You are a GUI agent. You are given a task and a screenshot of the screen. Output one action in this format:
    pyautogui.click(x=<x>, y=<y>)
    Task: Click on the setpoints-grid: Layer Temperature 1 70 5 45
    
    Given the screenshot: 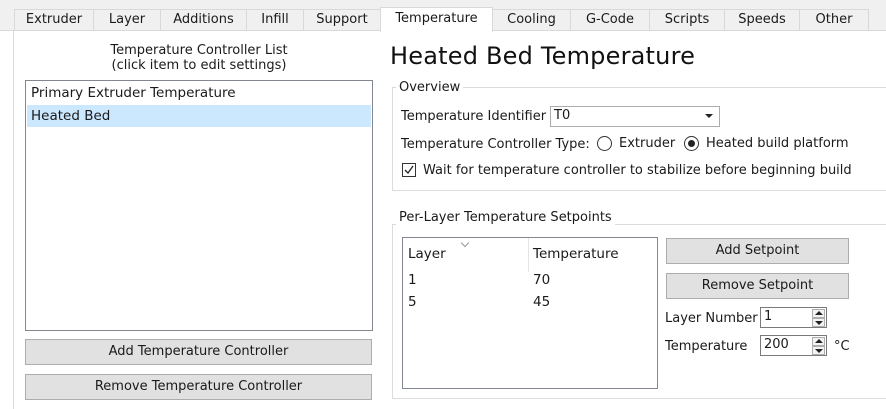 What is the action you would take?
    pyautogui.click(x=530, y=313)
    